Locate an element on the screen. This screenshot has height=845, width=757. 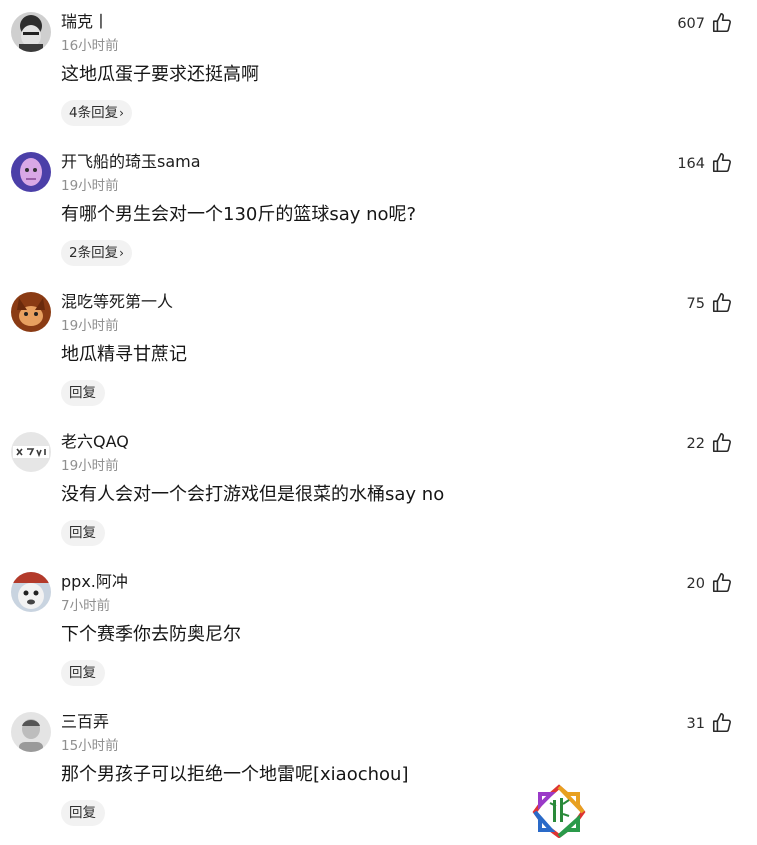
comment-text: 有哪个男生会对一个130斤的篮球say no呢? is located at coordinates (239, 214).